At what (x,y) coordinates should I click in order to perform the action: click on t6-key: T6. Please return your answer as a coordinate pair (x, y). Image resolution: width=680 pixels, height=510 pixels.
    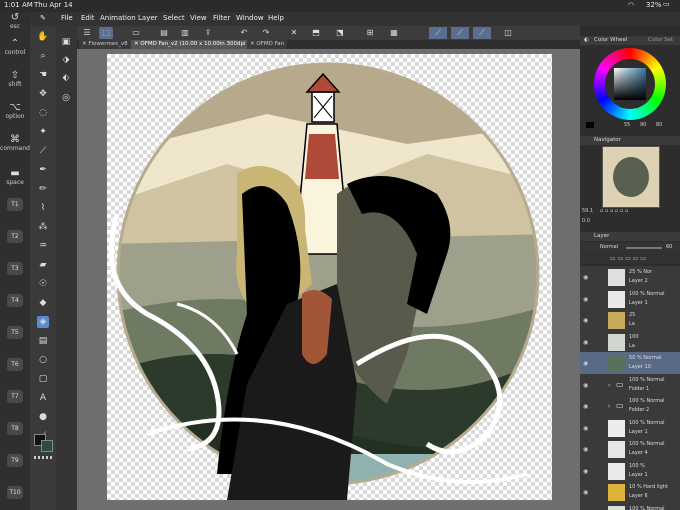
    Looking at the image, I should click on (15, 364).